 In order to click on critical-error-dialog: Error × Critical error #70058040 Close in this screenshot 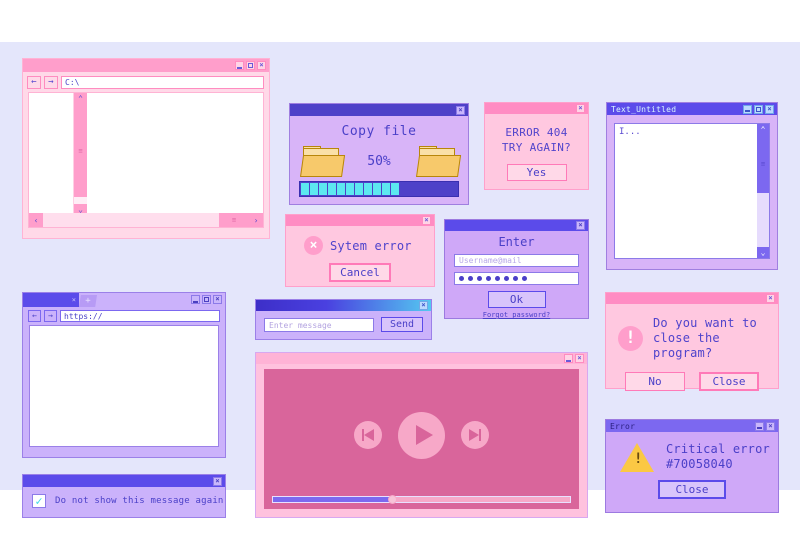, I will do `click(692, 466)`.